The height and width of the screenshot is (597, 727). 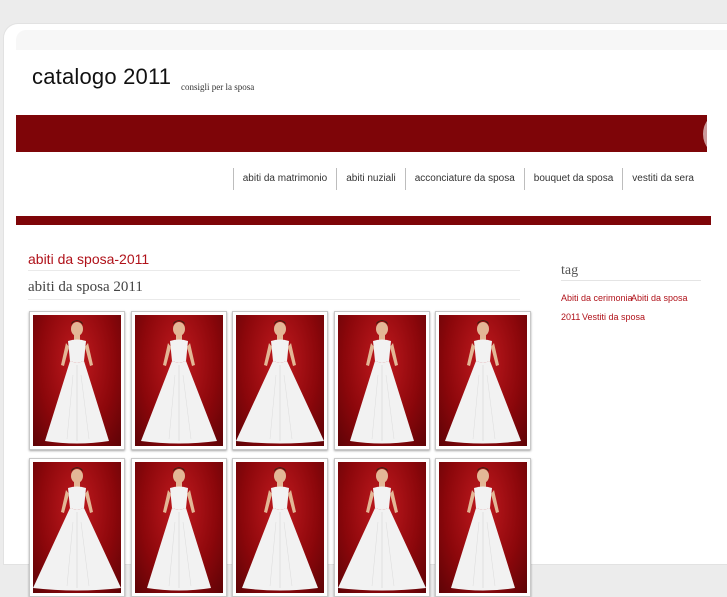 What do you see at coordinates (573, 179) in the screenshot?
I see `nav-item-bouquet-da-sposa: bouquet da sposa` at bounding box center [573, 179].